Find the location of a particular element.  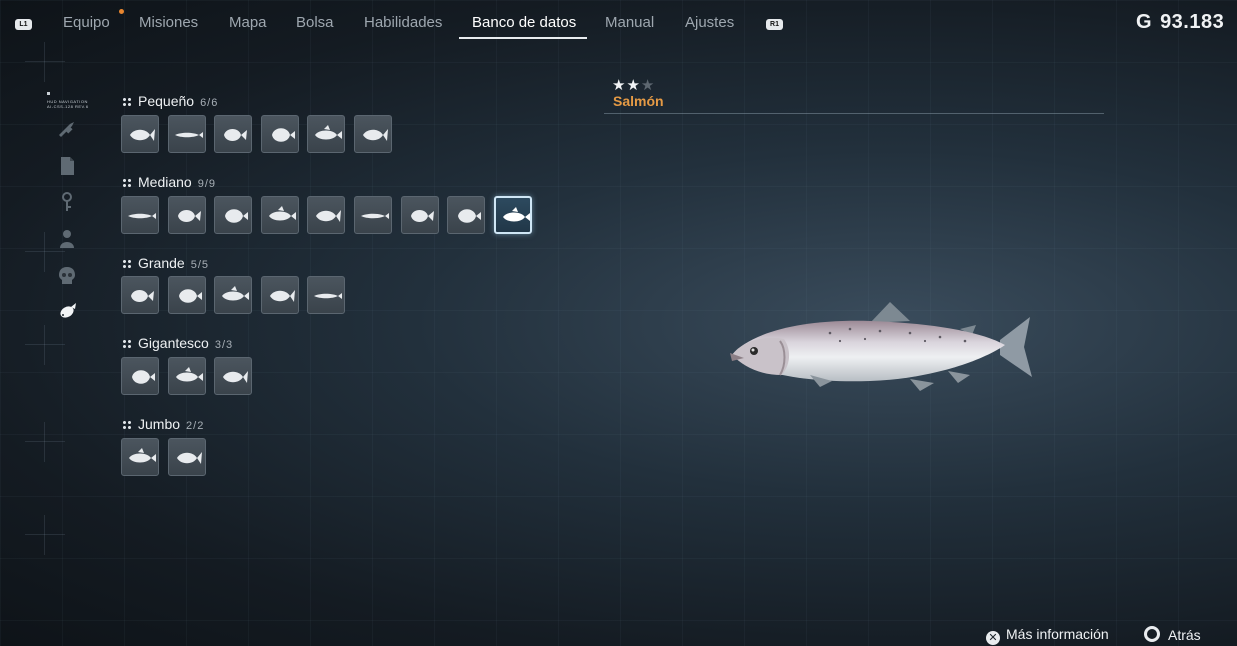

currency-symbol: G is located at coordinates (1144, 22).